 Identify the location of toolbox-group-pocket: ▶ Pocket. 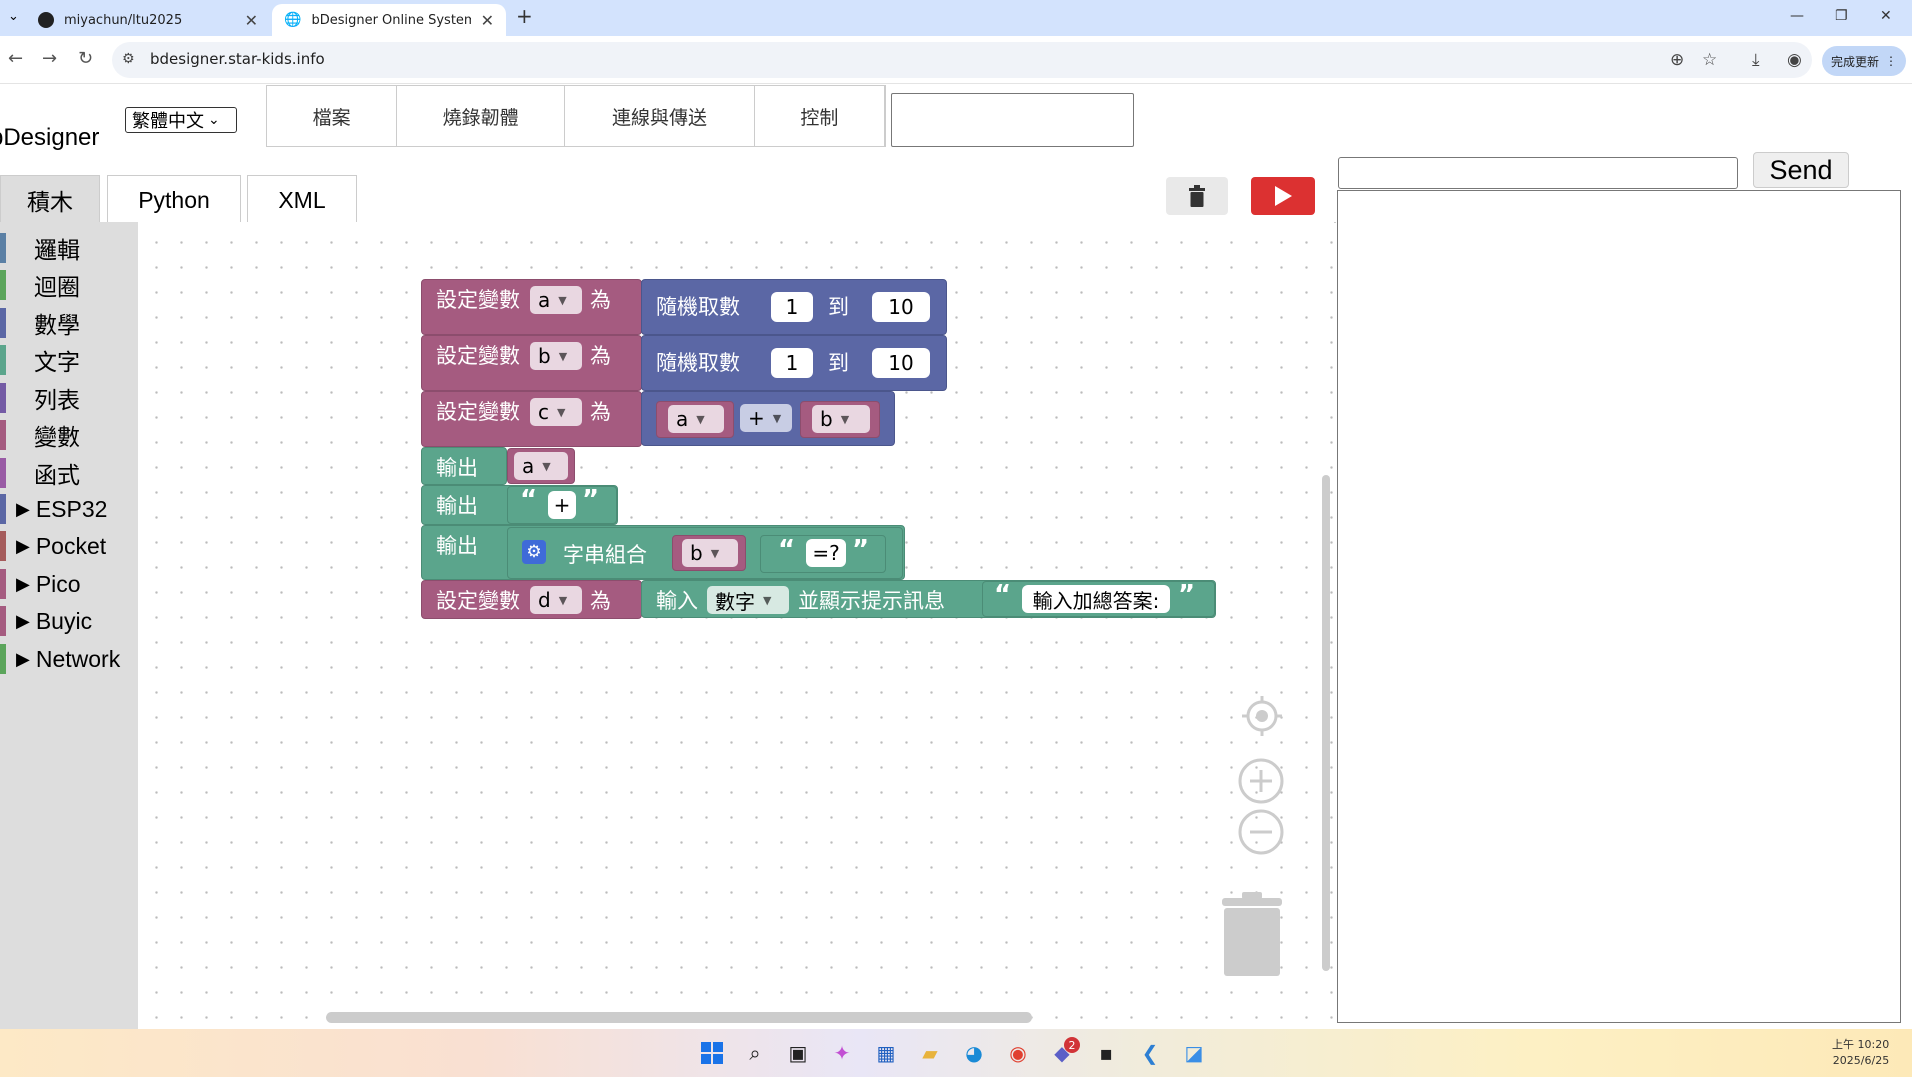
(69, 546).